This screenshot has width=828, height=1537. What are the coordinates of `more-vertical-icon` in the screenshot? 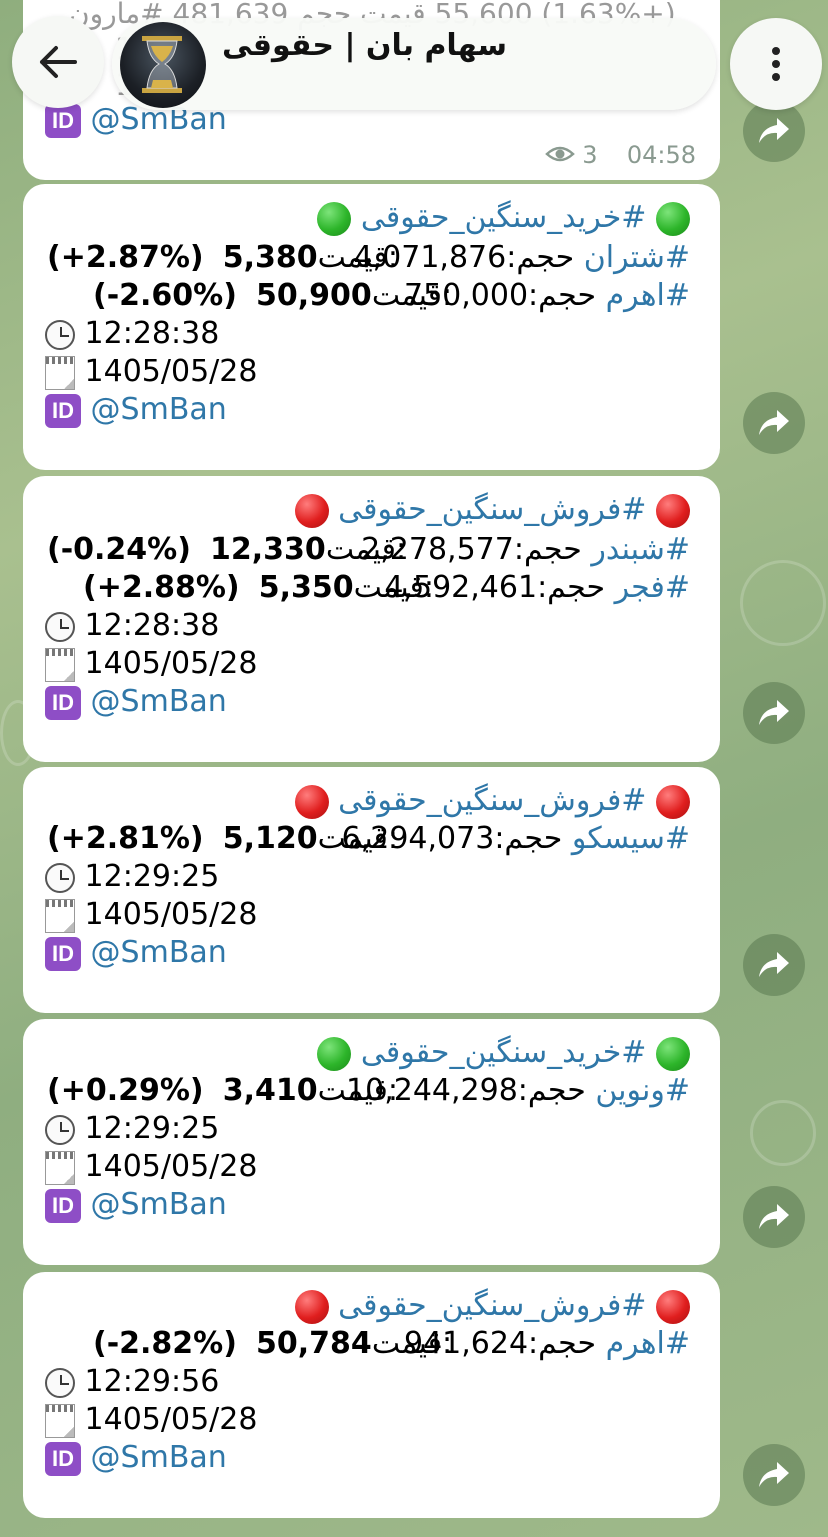 It's located at (776, 64).